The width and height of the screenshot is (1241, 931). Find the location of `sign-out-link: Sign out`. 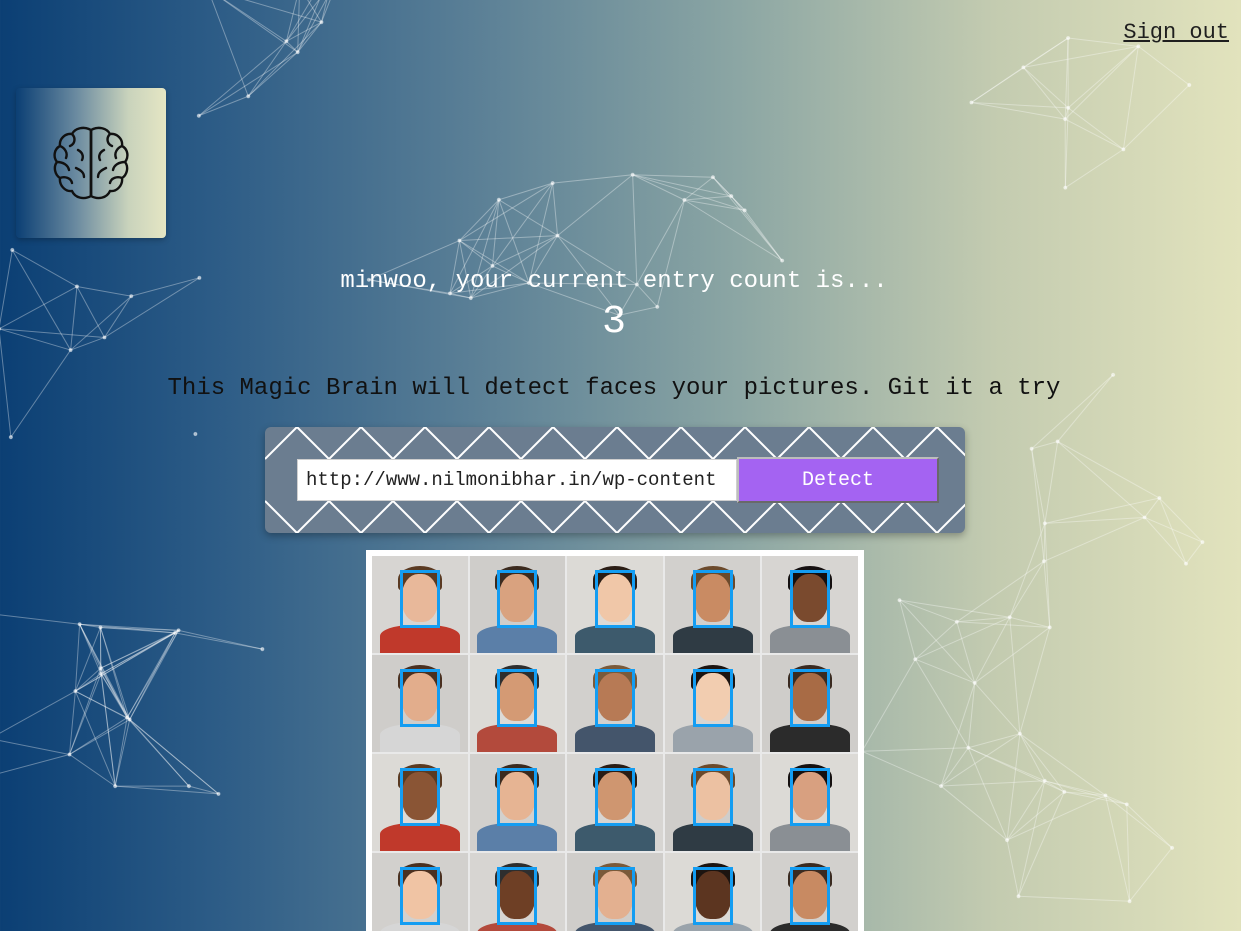

sign-out-link: Sign out is located at coordinates (1176, 32).